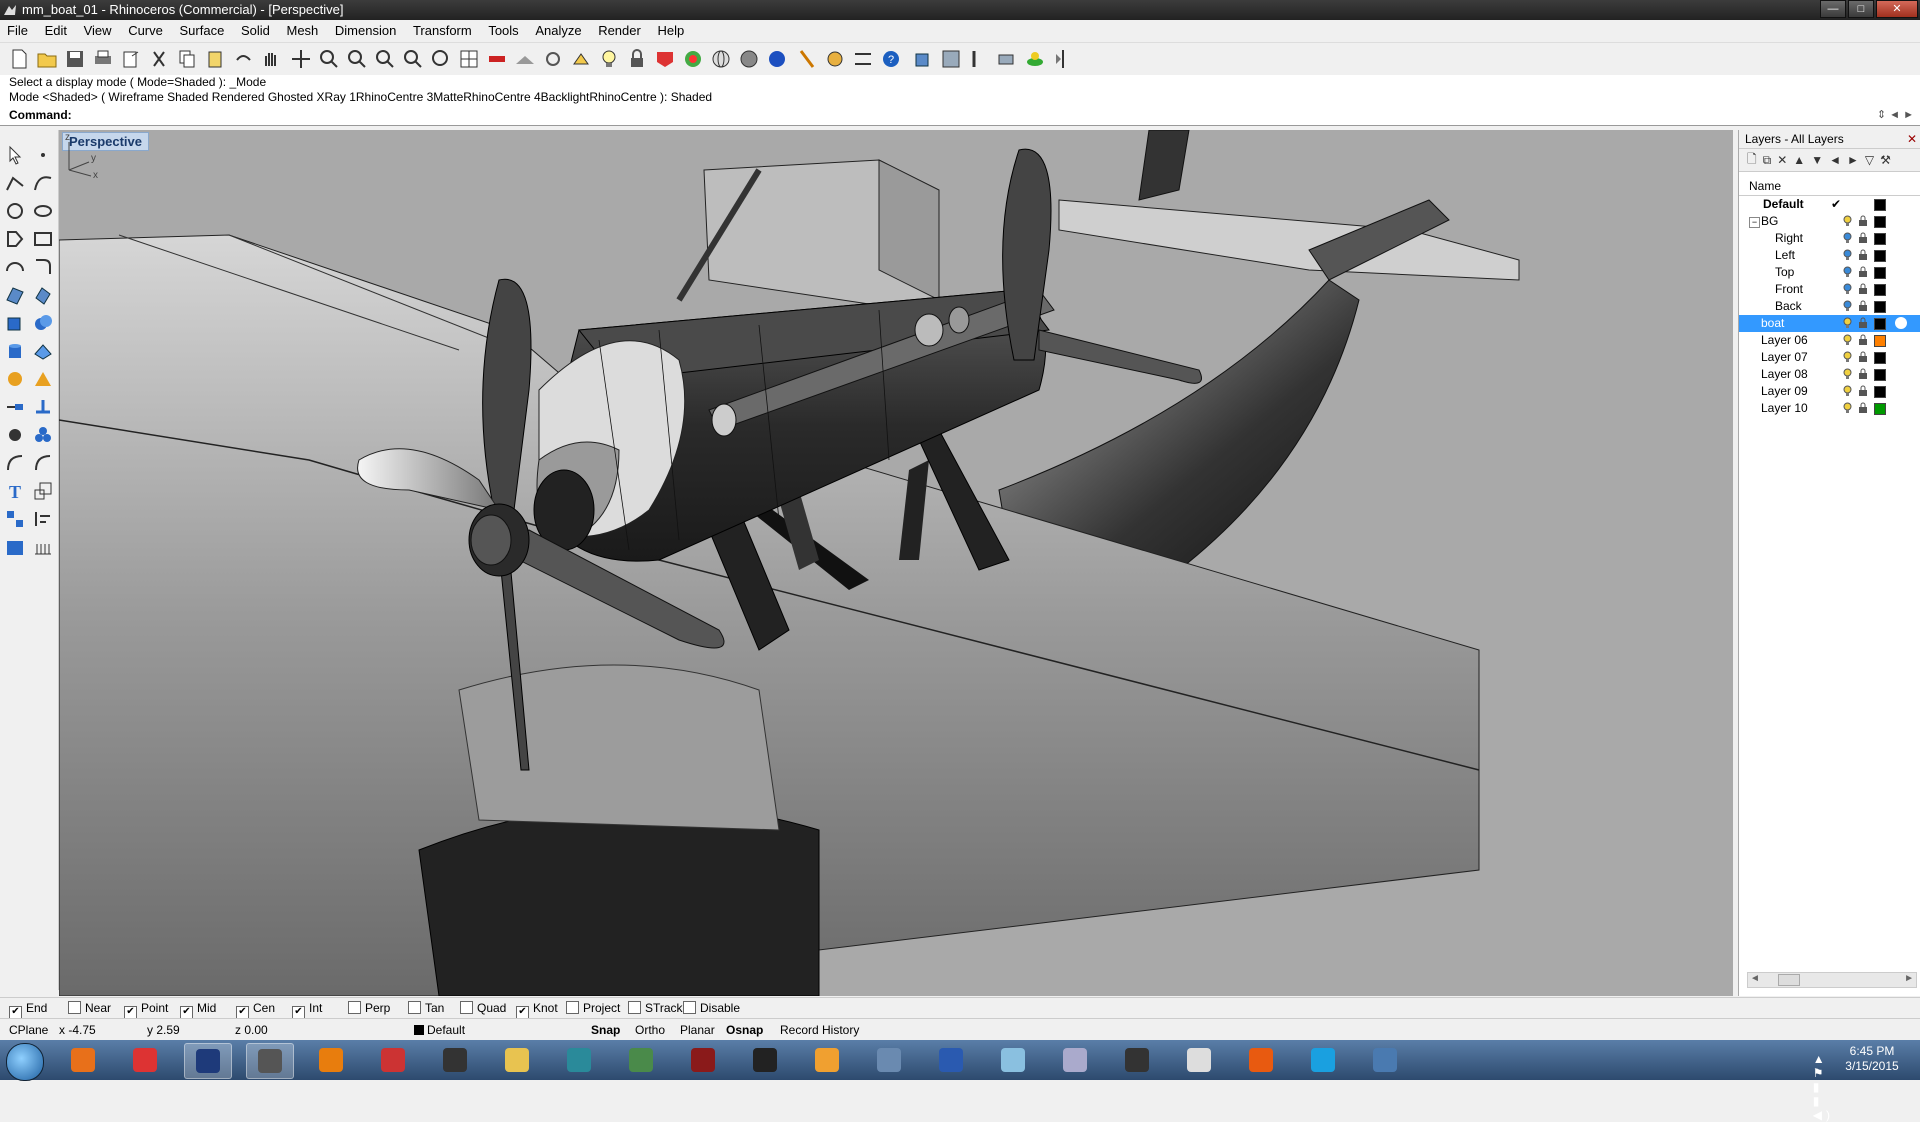 The image size is (1920, 1122). I want to click on arc-icon, so click(15, 267).